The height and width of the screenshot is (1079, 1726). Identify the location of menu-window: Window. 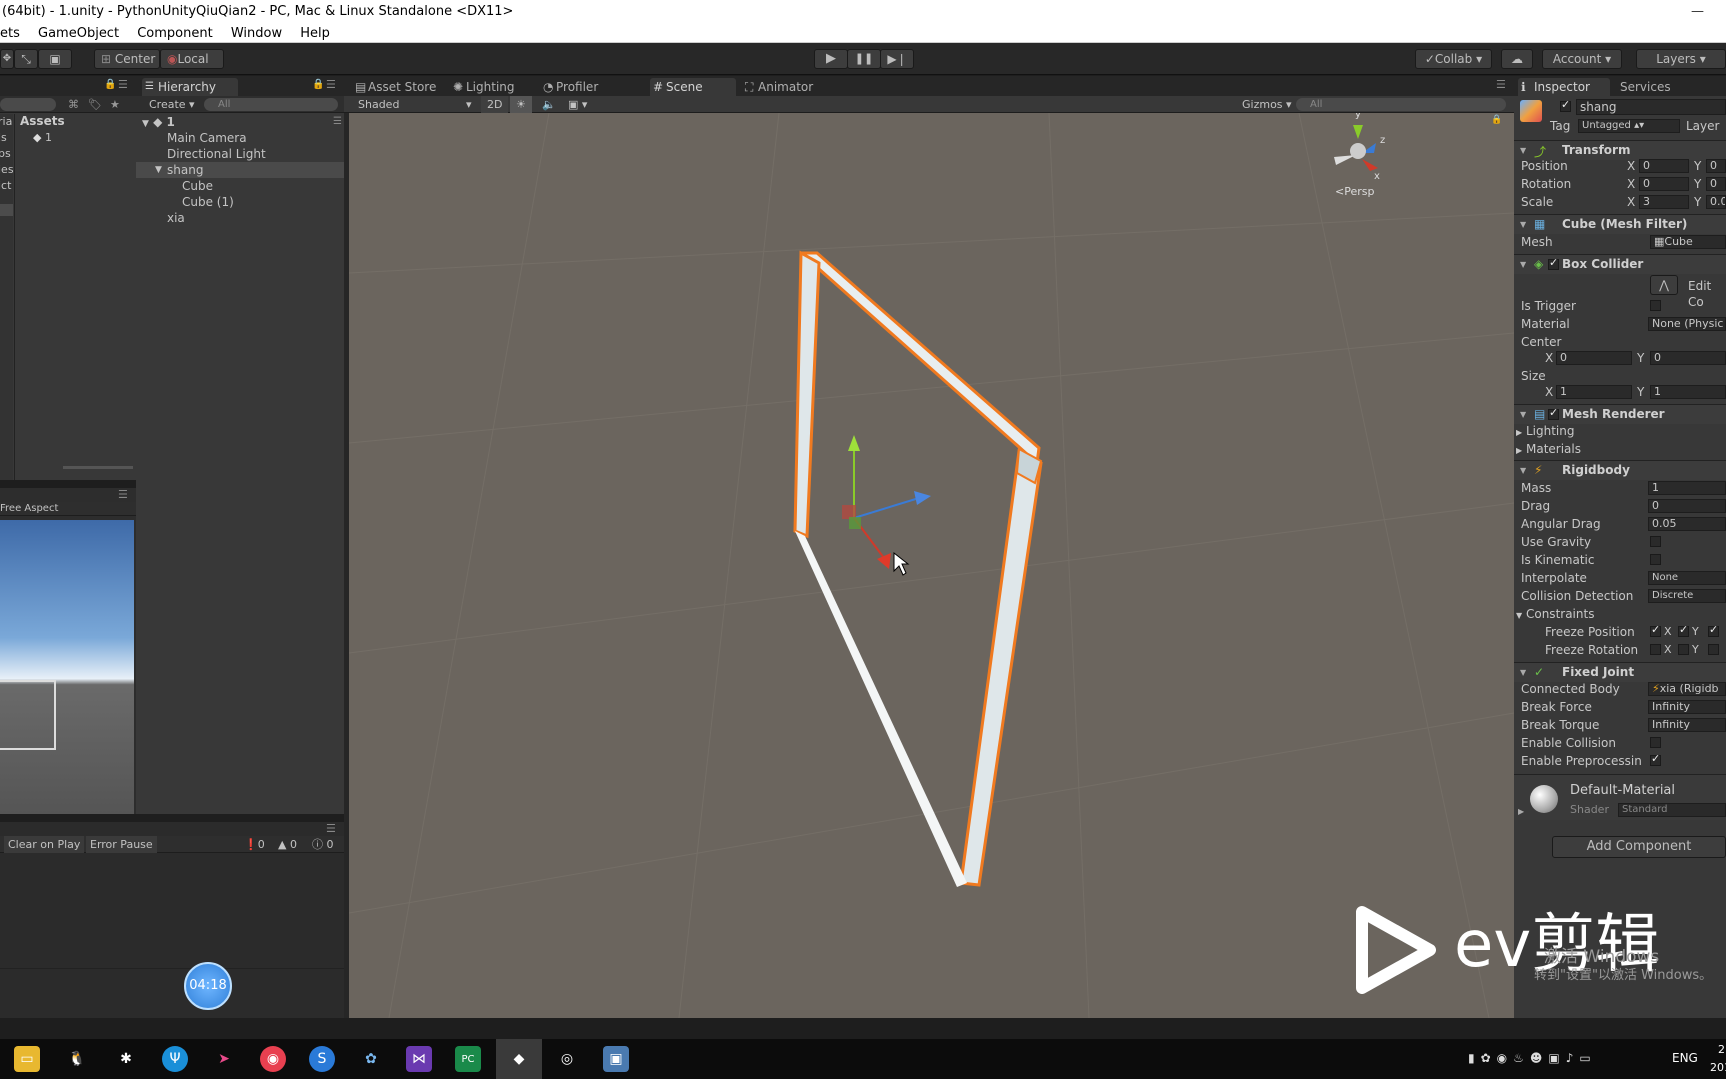
(256, 33).